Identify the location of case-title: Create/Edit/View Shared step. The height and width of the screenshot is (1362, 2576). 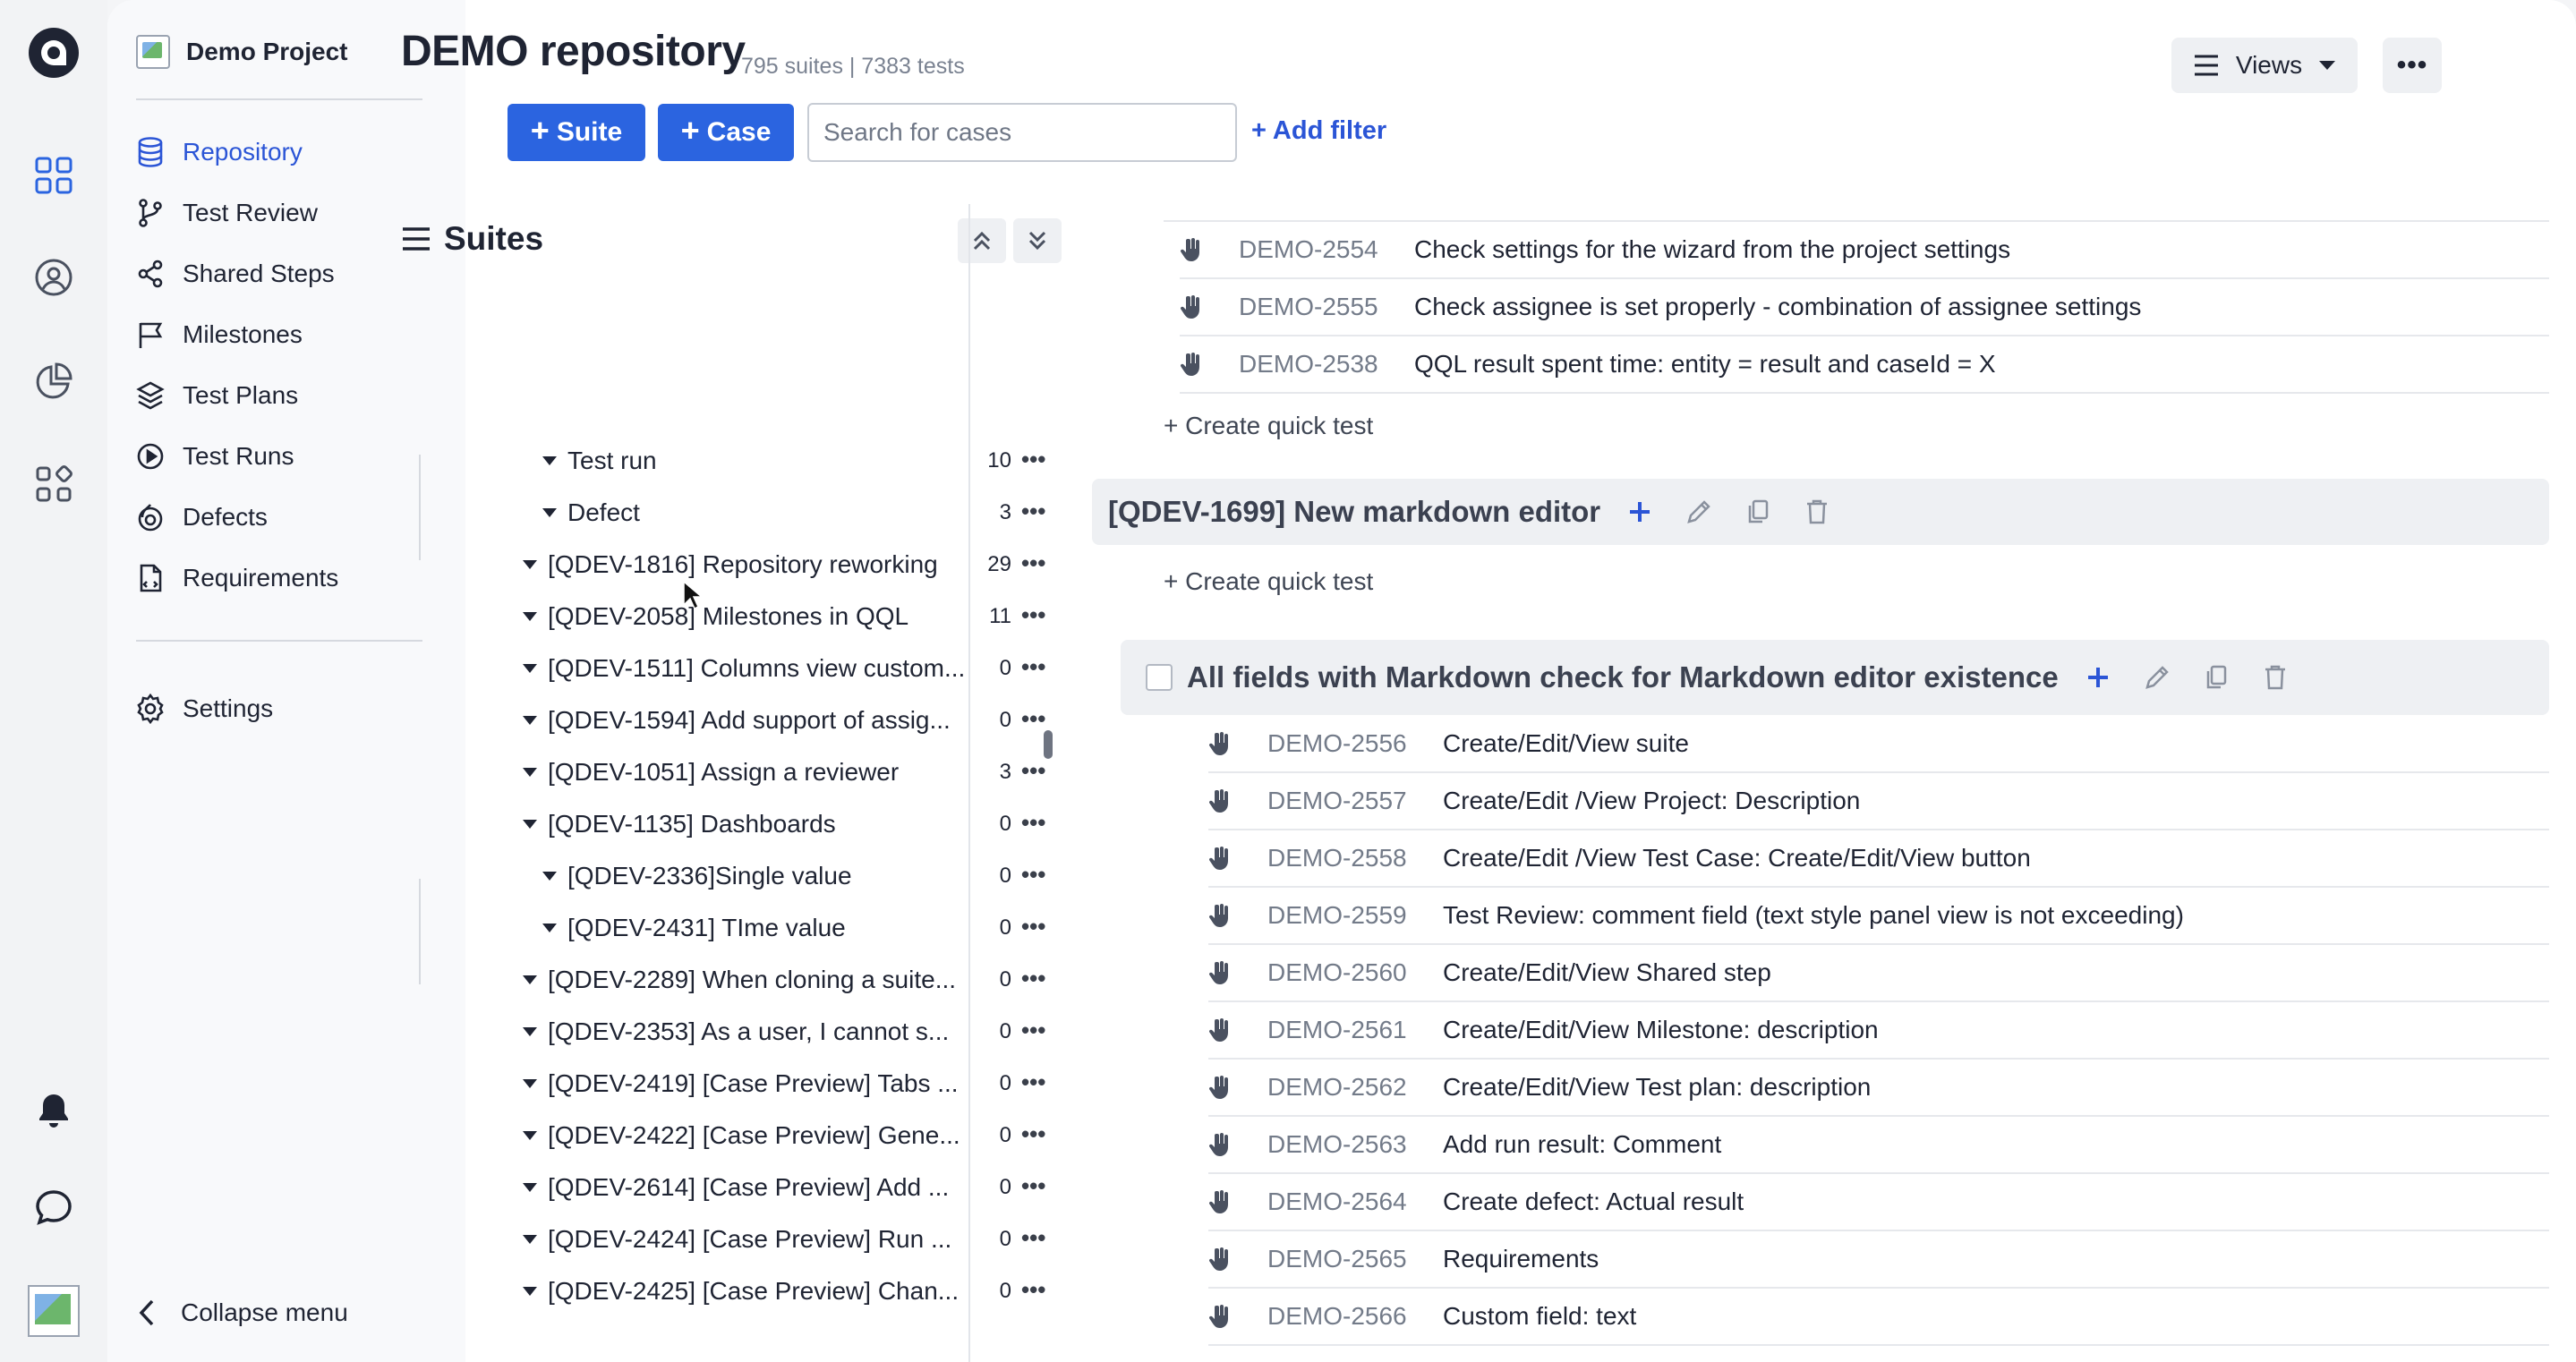
(1607, 973).